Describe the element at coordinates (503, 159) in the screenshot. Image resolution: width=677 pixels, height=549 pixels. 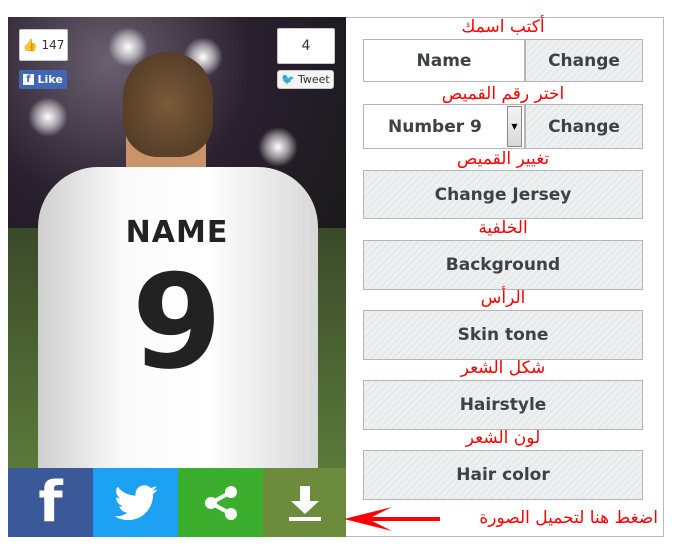
I see `jersey-hint: تغيير القميص` at that location.